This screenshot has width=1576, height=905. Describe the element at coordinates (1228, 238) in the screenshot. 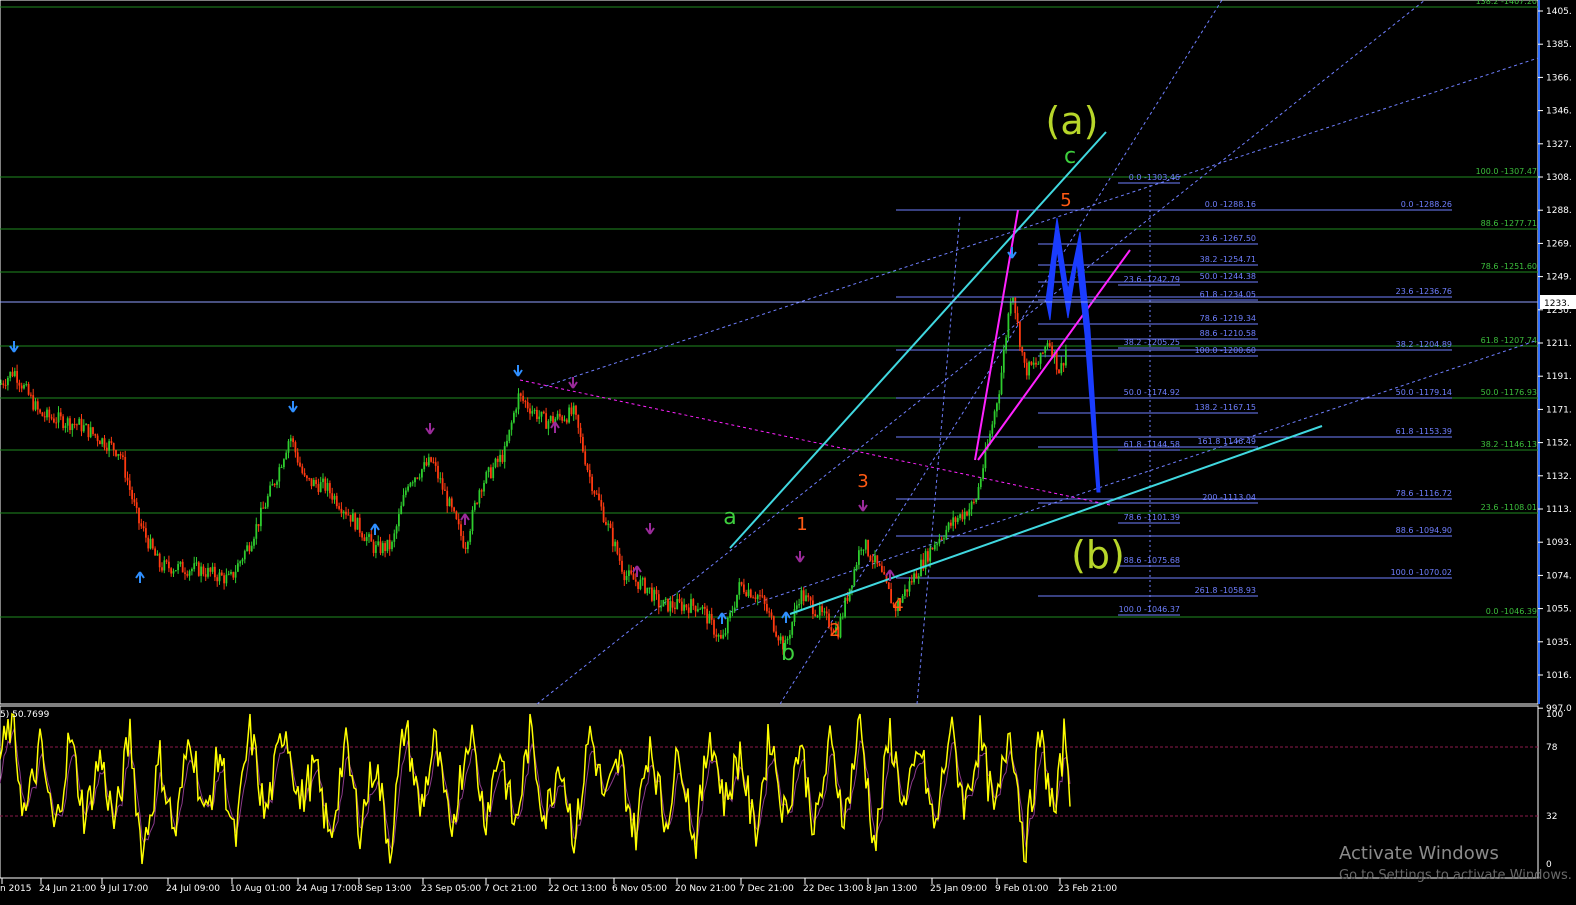

I see `fib-inner-label: 23.6 -1267.50` at that location.